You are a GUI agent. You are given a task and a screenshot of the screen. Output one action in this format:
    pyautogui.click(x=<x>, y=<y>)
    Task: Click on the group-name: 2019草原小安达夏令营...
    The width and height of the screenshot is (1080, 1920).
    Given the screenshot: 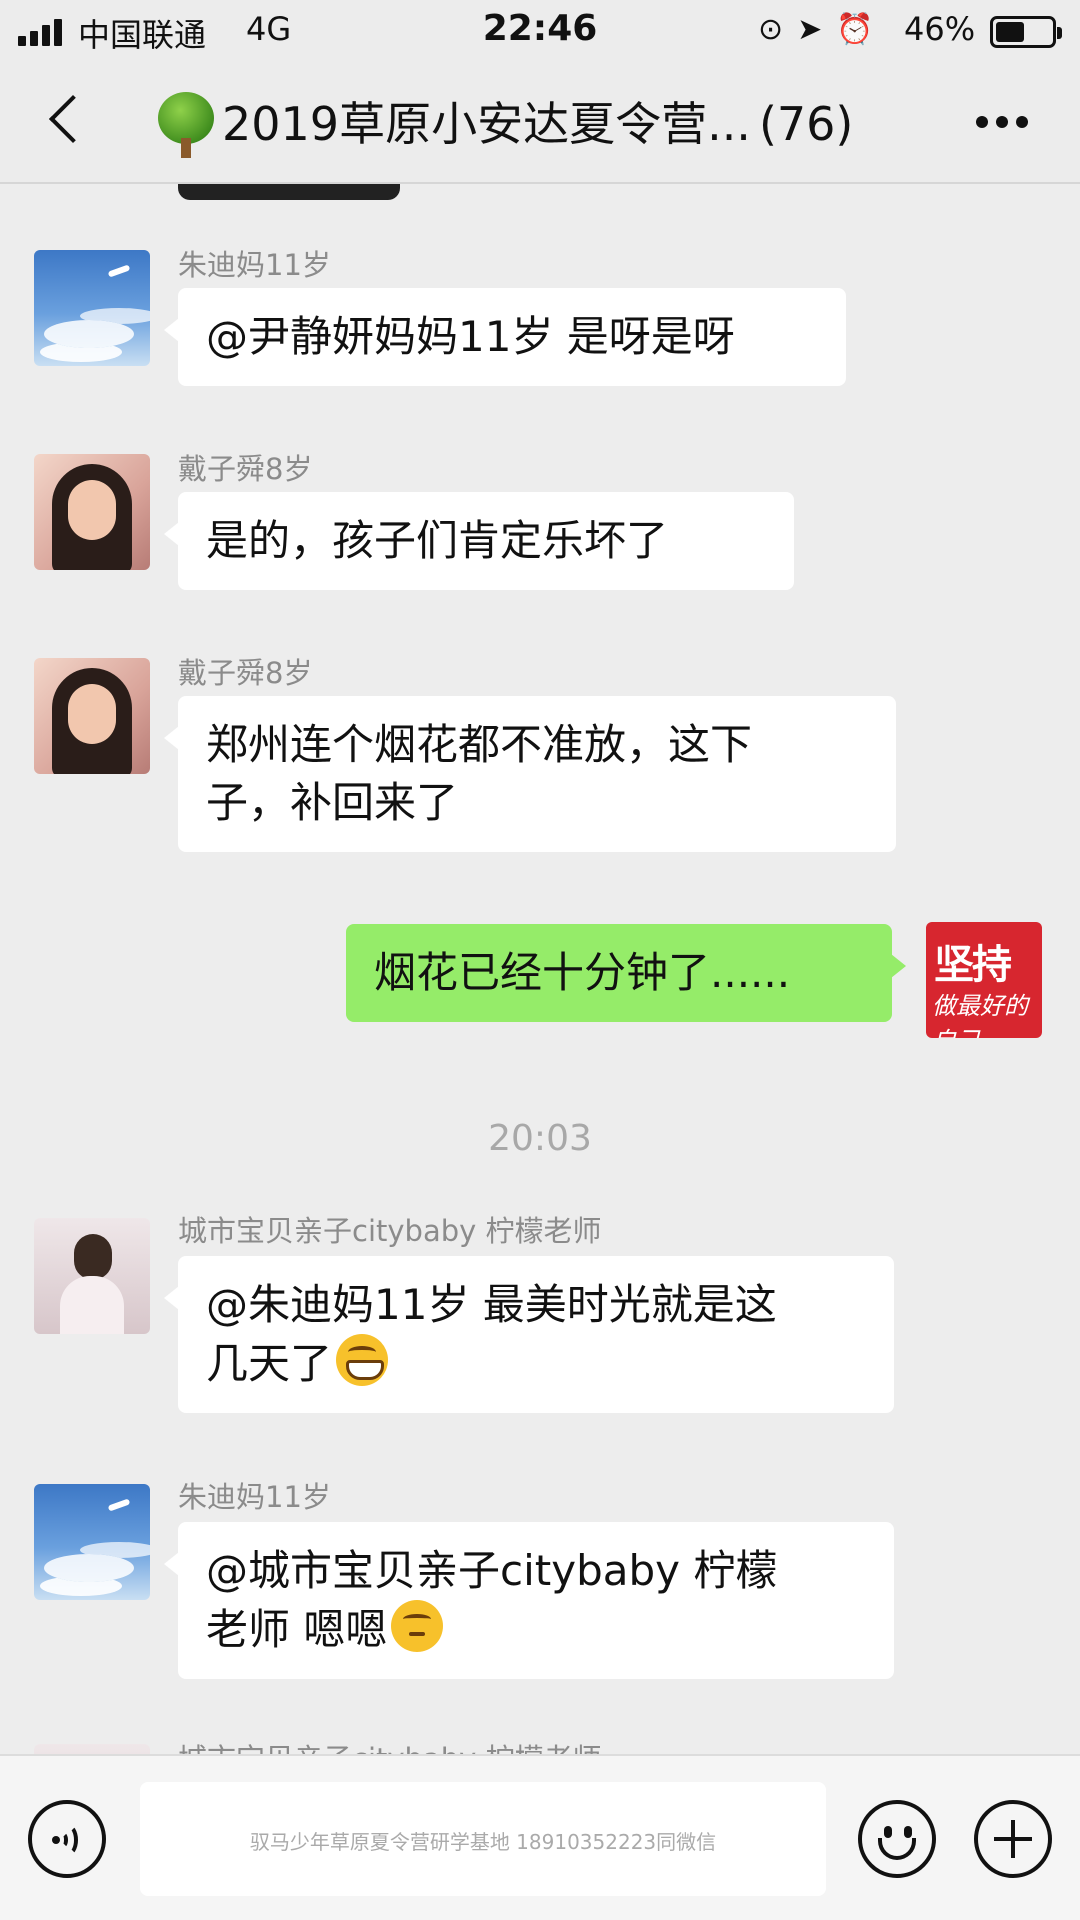 What is the action you would take?
    pyautogui.click(x=486, y=124)
    